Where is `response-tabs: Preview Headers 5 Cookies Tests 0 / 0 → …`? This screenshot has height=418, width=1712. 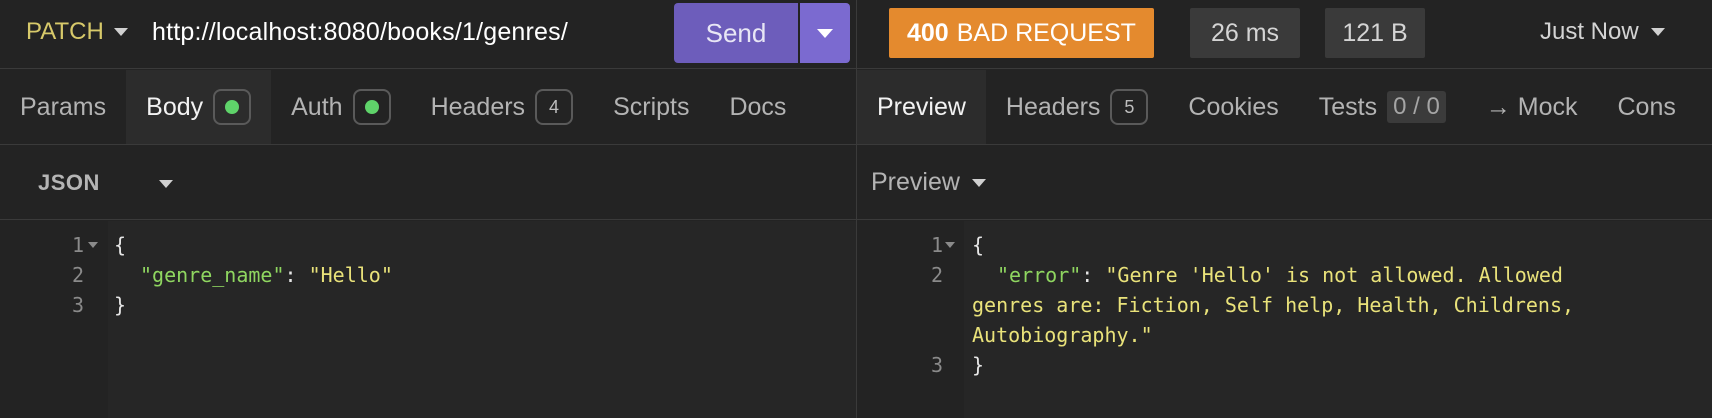 response-tabs: Preview Headers 5 Cookies Tests 0 / 0 → … is located at coordinates (1284, 107).